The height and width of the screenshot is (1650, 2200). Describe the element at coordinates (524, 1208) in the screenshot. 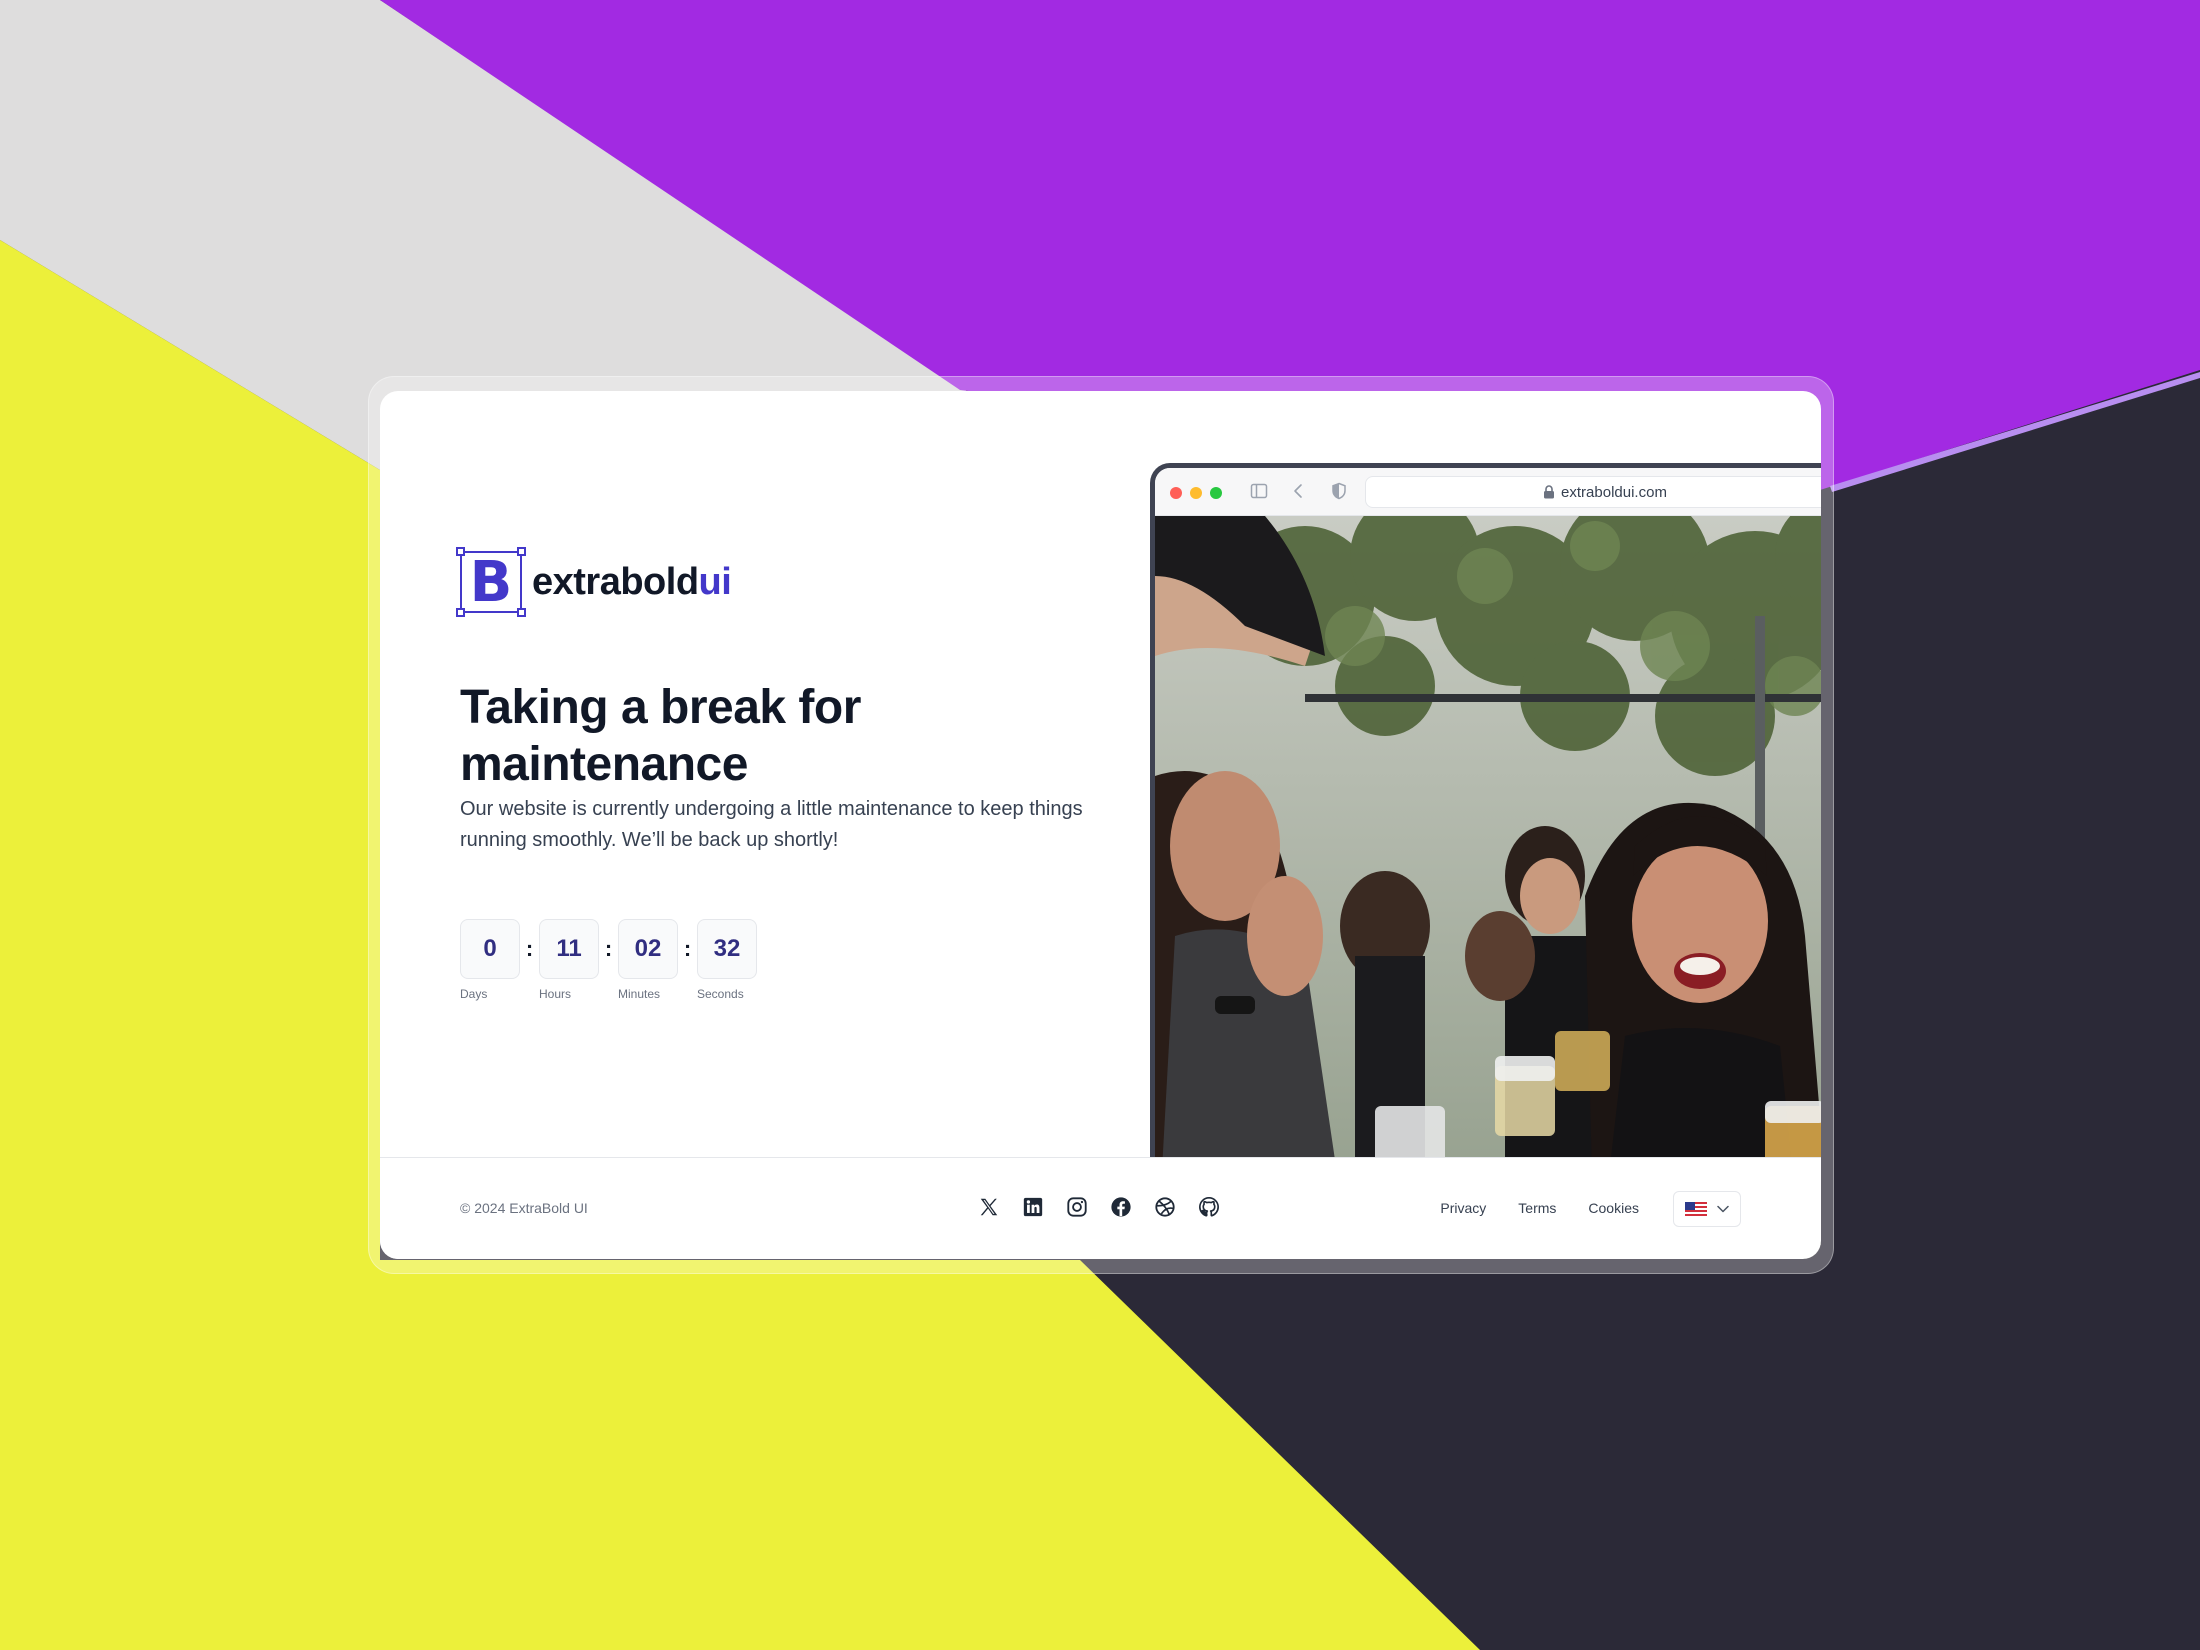

I see `copyright-text: © 2024 ExtraBold UI` at that location.